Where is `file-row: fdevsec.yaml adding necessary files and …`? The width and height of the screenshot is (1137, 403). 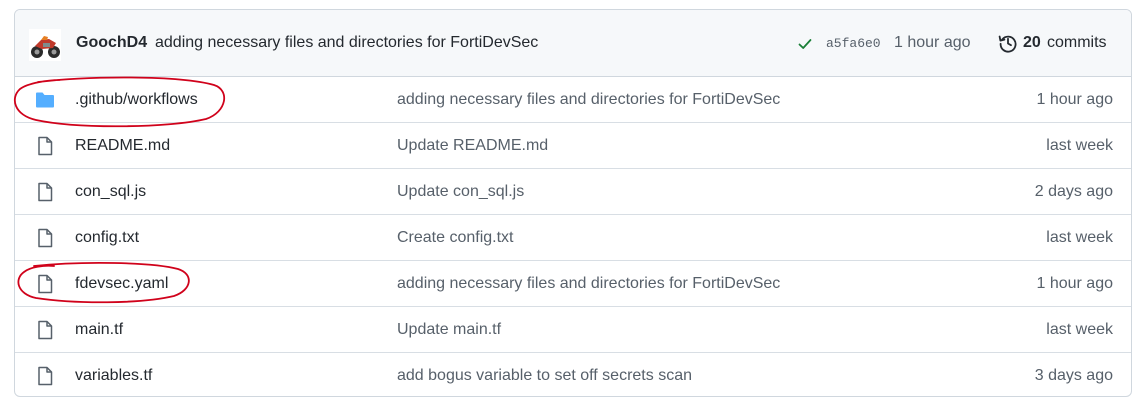 file-row: fdevsec.yaml adding necessary files and … is located at coordinates (573, 284).